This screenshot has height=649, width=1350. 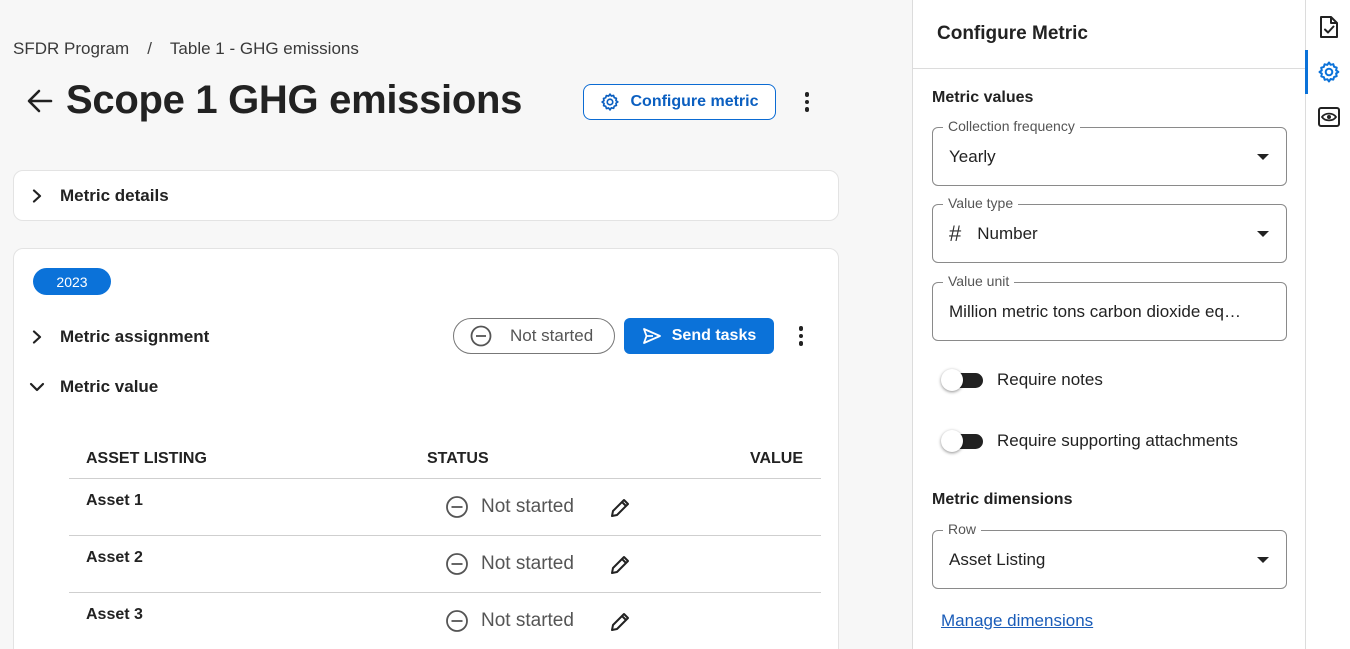 What do you see at coordinates (1017, 621) in the screenshot?
I see `manage-dimensions-link: Manage dimensions` at bounding box center [1017, 621].